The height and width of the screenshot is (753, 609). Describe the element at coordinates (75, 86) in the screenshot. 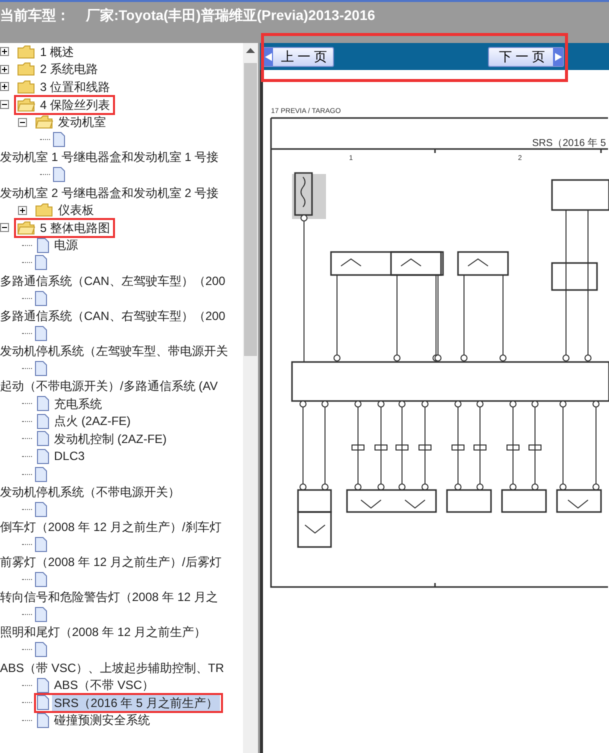

I see `tree-item: 3 位置和线路` at that location.